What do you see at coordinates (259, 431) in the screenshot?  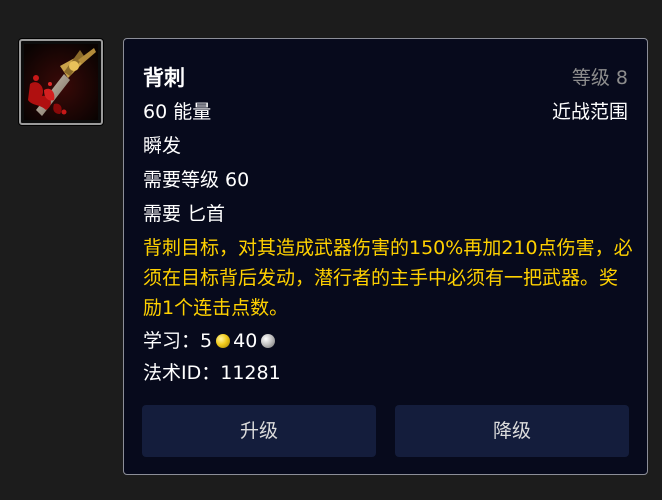 I see `upgrade-button: 升级` at bounding box center [259, 431].